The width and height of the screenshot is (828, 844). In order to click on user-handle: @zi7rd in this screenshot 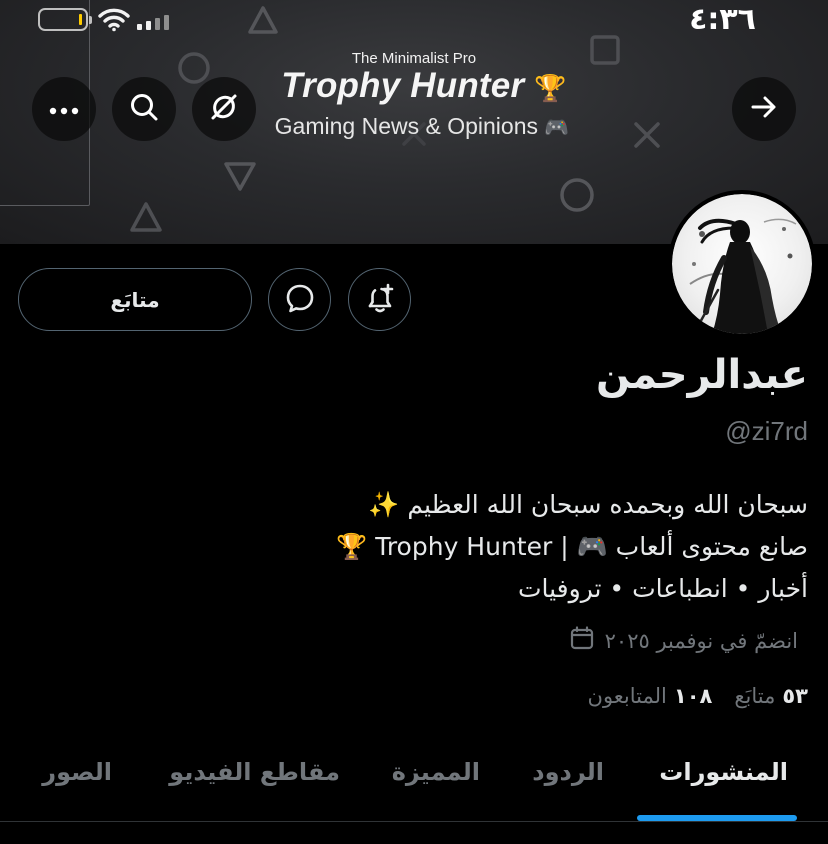, I will do `click(766, 431)`.